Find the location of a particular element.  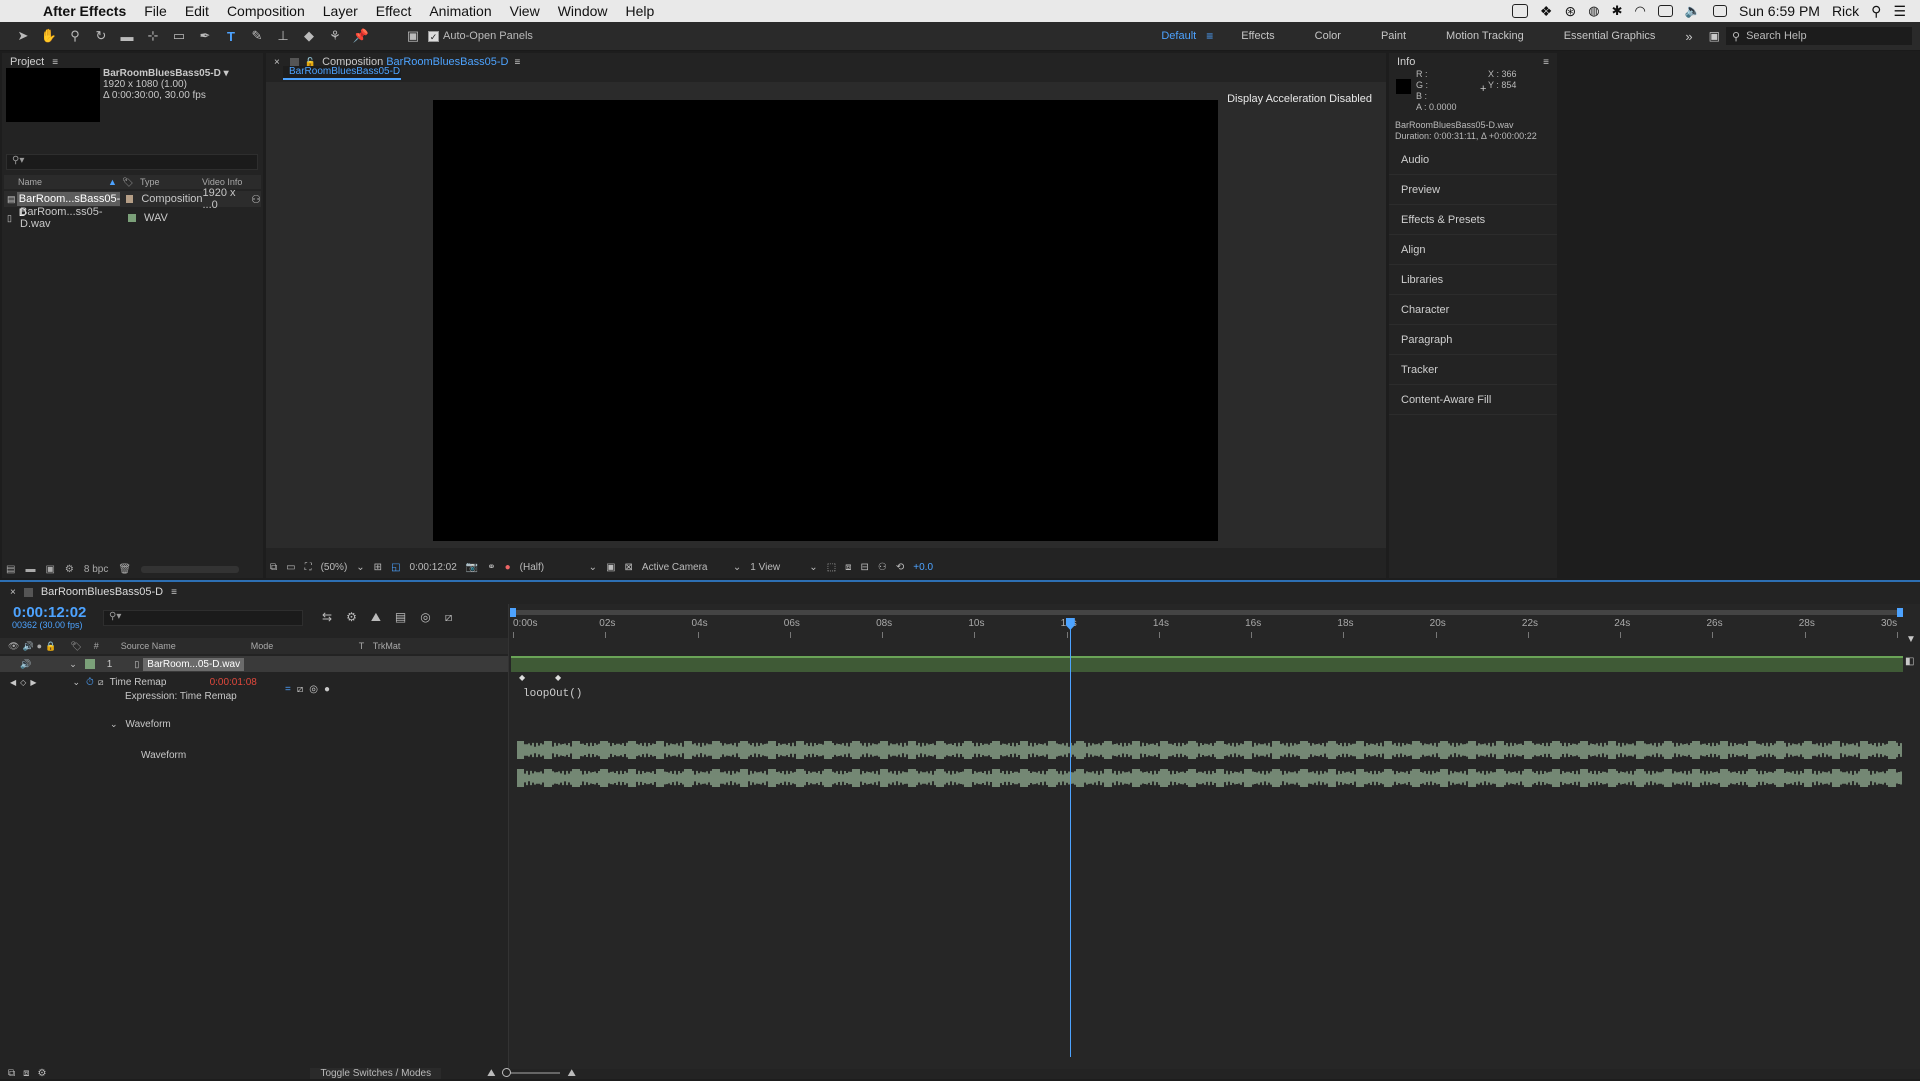

zoom-dropdown: (50%) is located at coordinates (334, 567).